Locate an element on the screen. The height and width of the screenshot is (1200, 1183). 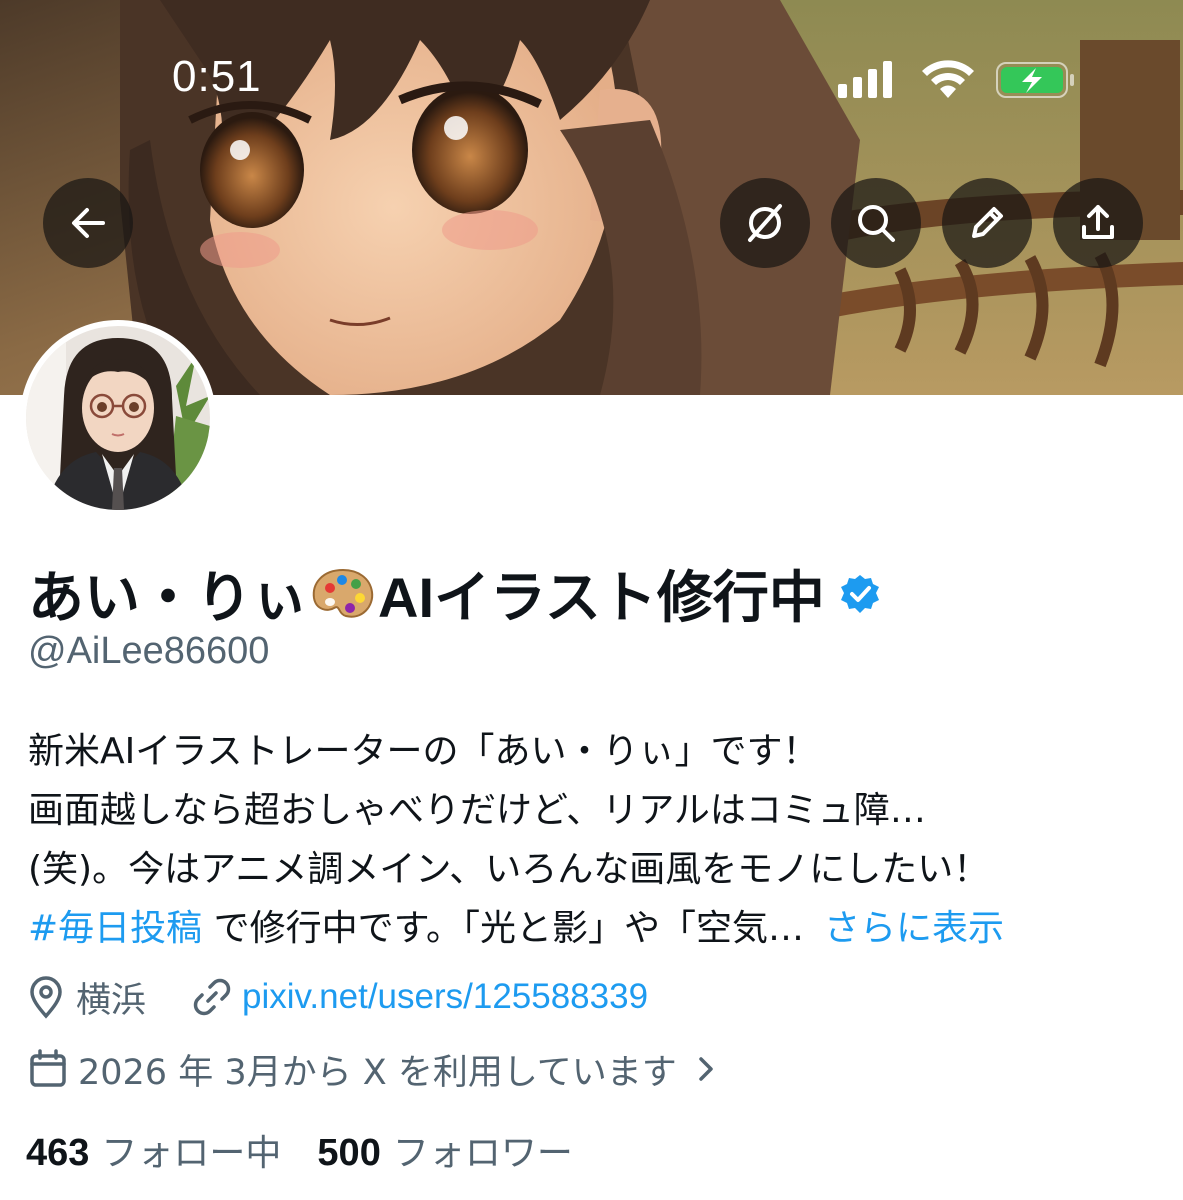
following-count: 463 is located at coordinates (58, 1153).